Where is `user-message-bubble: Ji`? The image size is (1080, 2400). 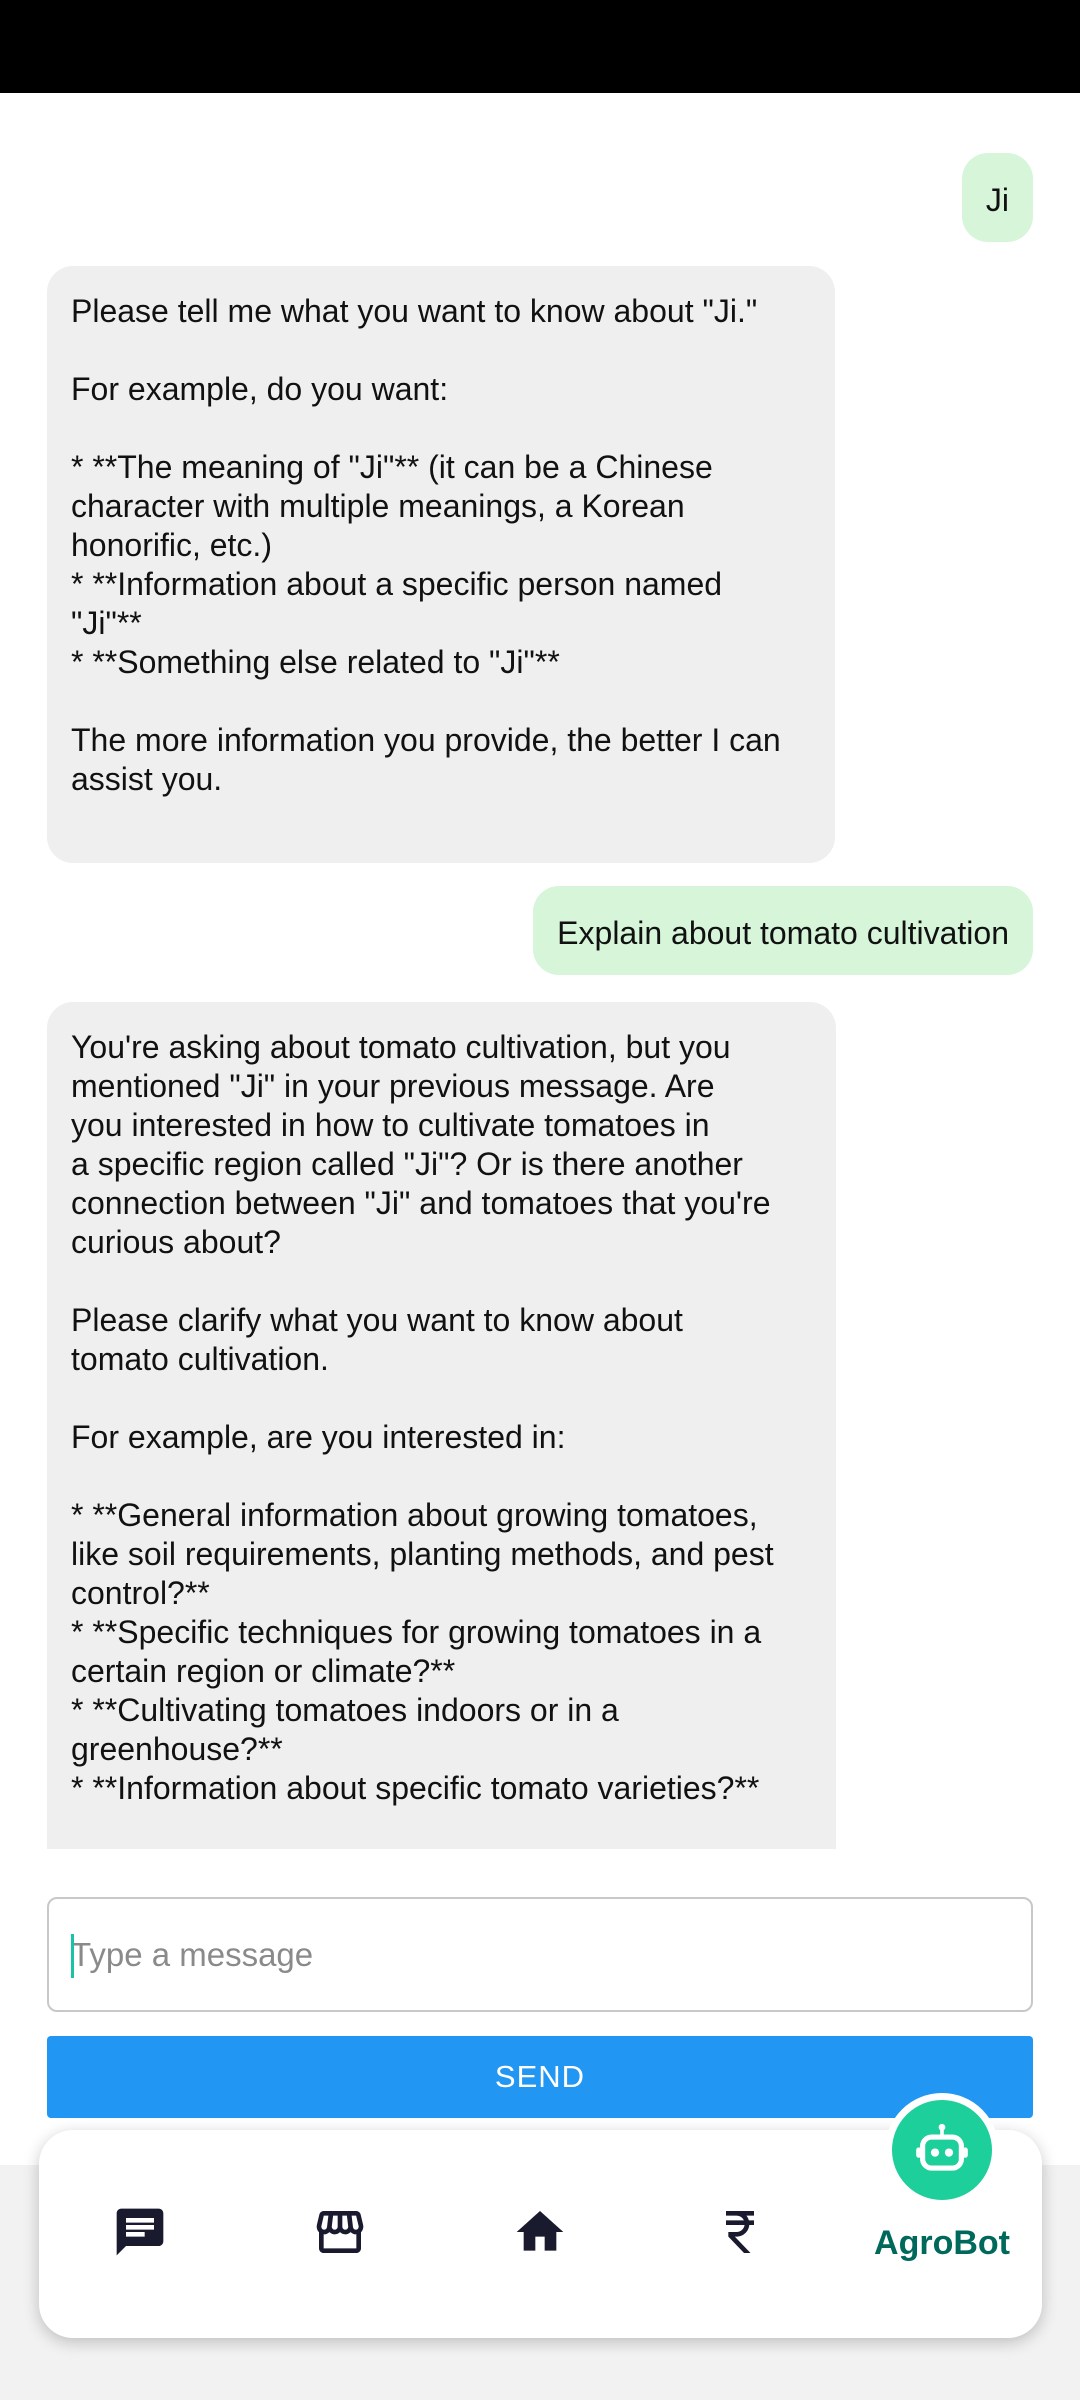 user-message-bubble: Ji is located at coordinates (997, 197).